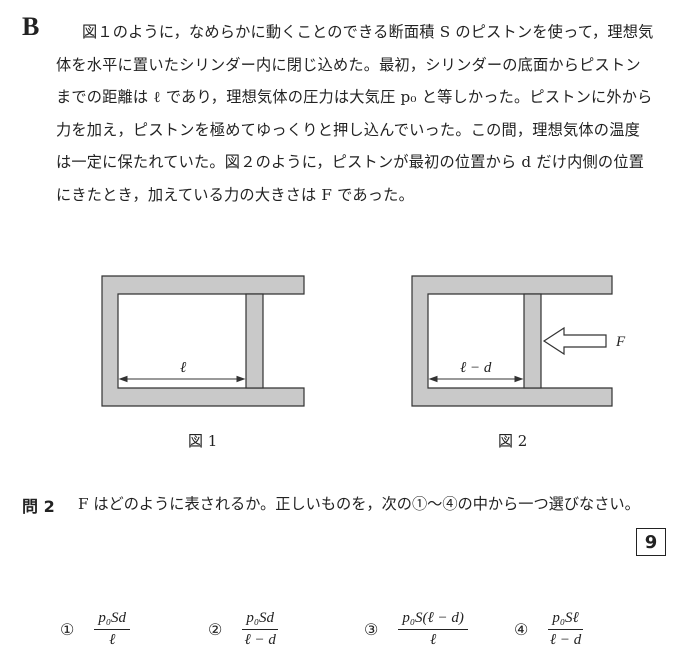 The image size is (689, 671). Describe the element at coordinates (350, 162) in the screenshot. I see `paragraph-line: は一定に保たれていた。図２のように，ピストンが最初の位置から d だけ内側の位置` at that location.